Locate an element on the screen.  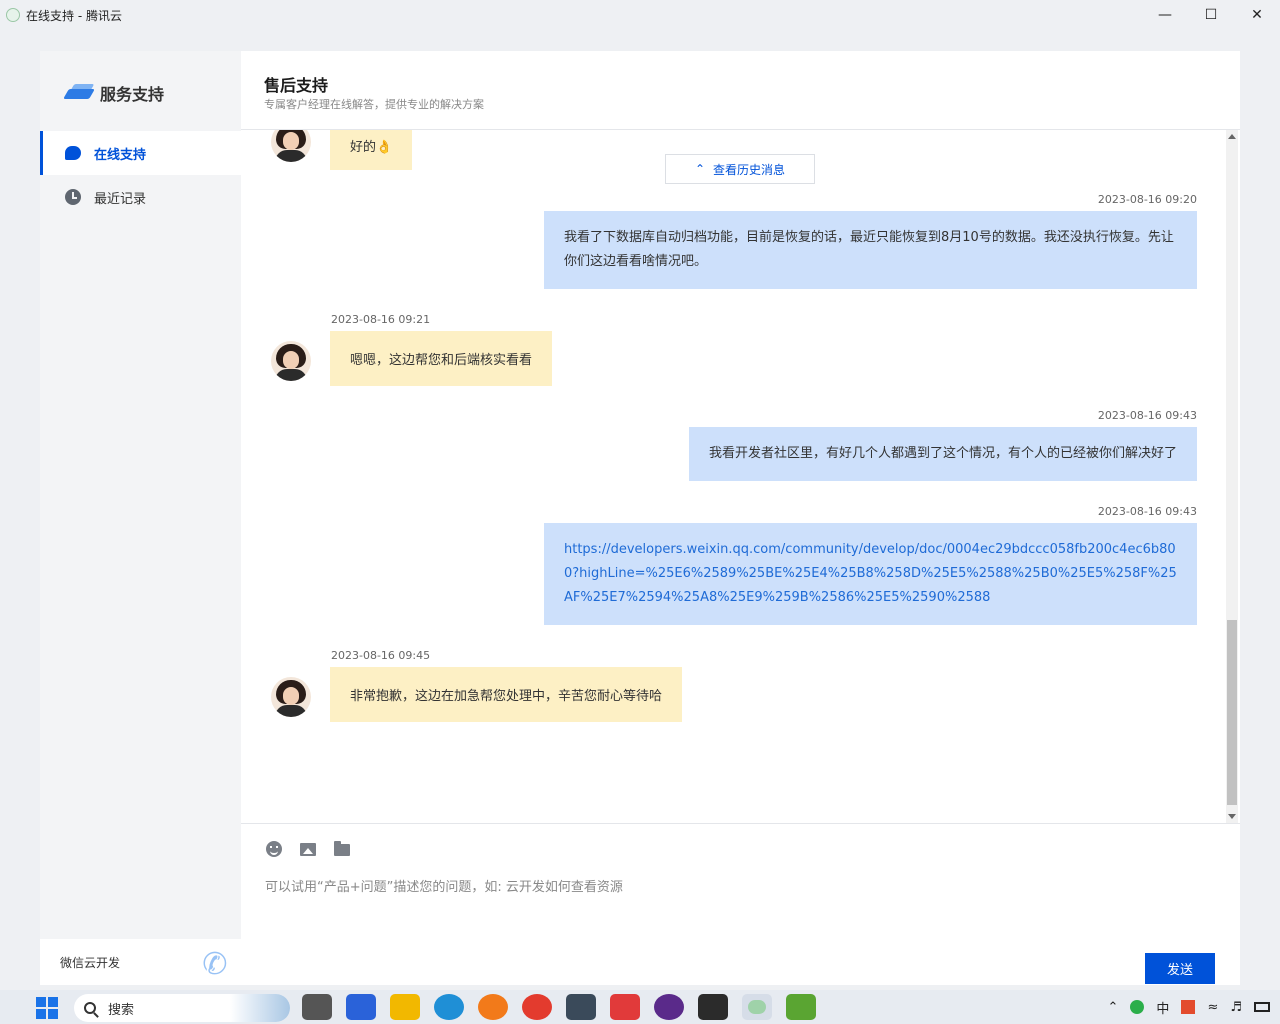
promo-banner: 微信云开发 ✆ is located at coordinates (140, 962).